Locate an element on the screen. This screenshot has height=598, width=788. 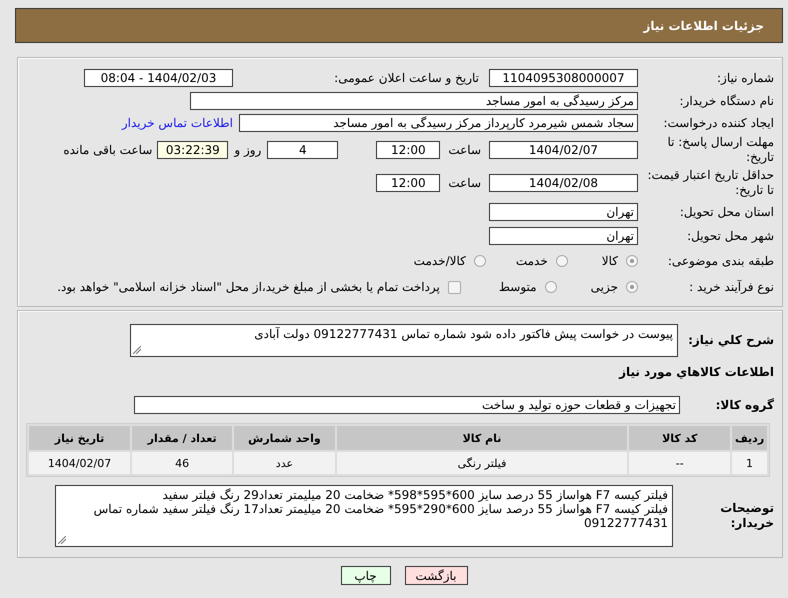
field-label: توضیحات خریدار: is located at coordinates (747, 516).